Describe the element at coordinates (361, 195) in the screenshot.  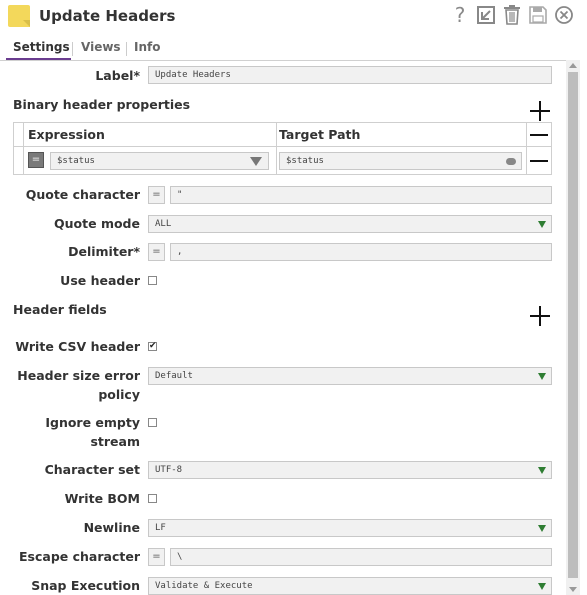
I see `quote-character-input: "` at that location.